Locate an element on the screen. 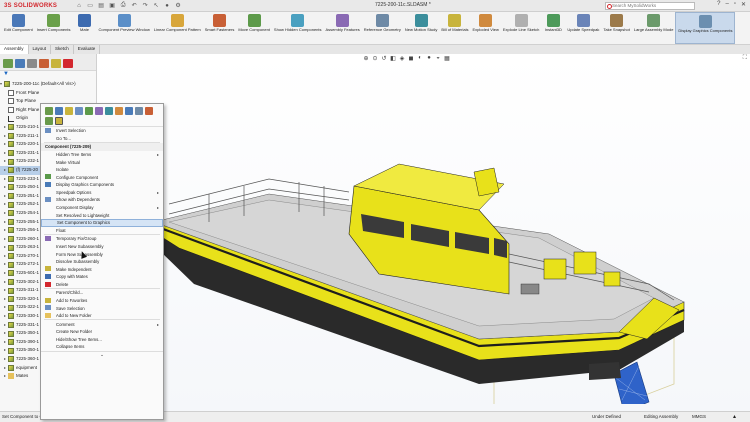 The width and height of the screenshot is (750, 422). context-menu-item: Set Component to Graphics is located at coordinates (102, 222).